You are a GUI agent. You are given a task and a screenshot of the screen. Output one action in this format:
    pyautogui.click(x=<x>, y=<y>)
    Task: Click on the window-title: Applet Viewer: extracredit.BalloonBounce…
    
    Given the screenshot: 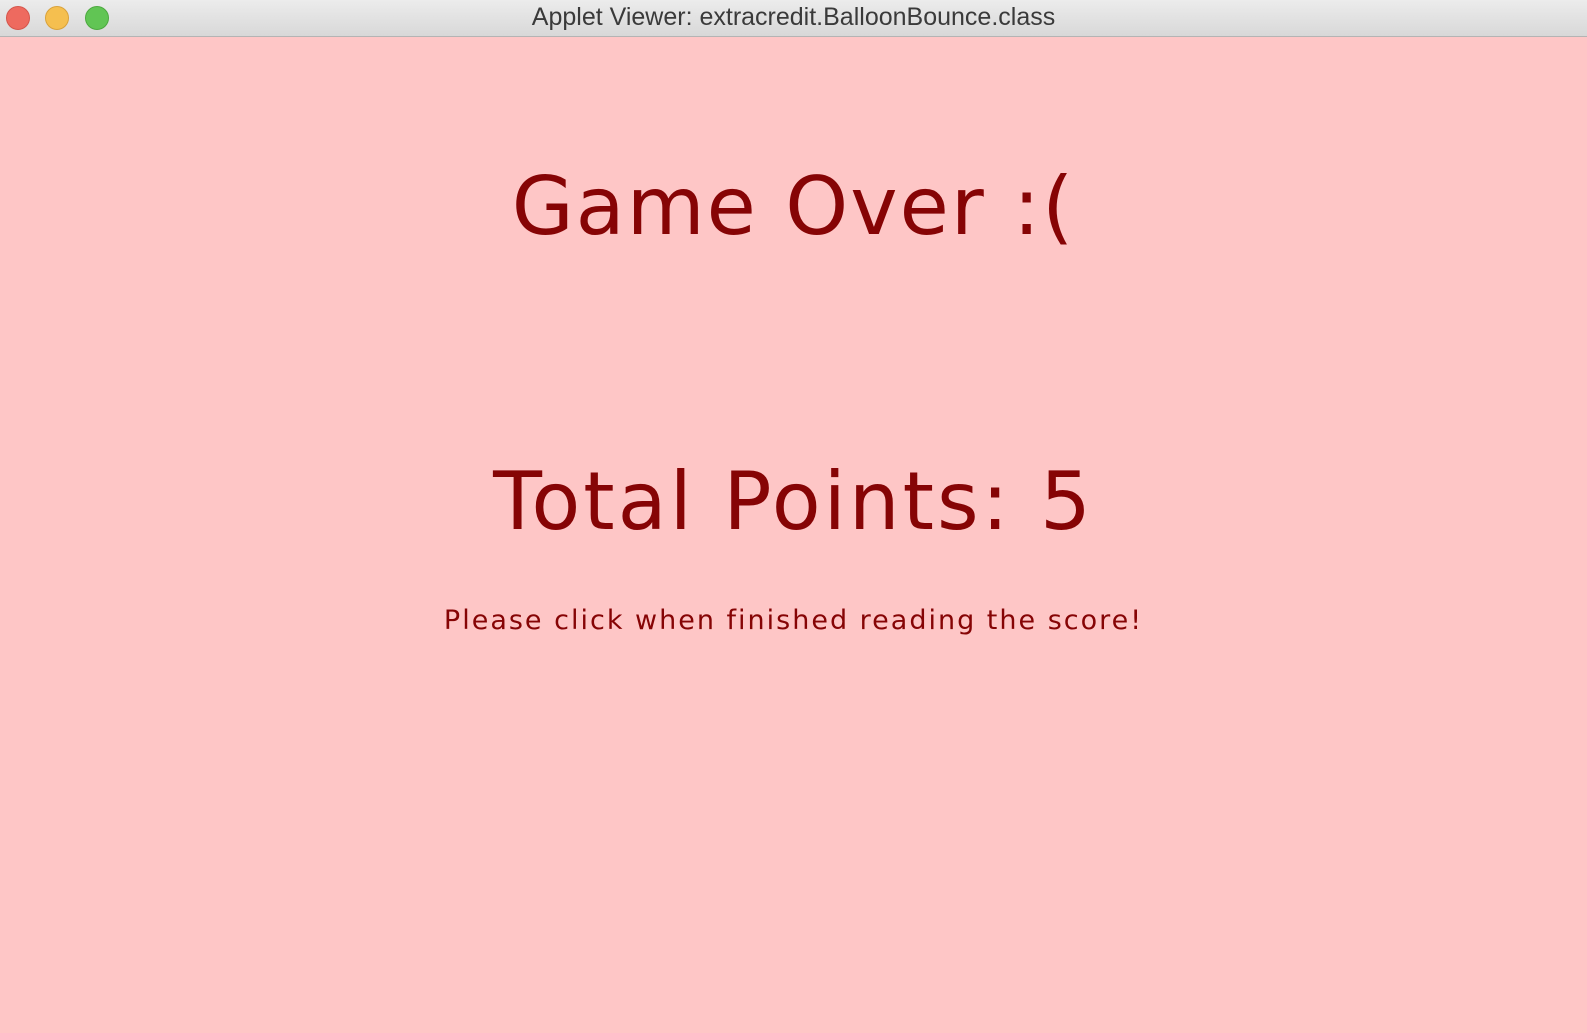 What is the action you would take?
    pyautogui.click(x=793, y=17)
    